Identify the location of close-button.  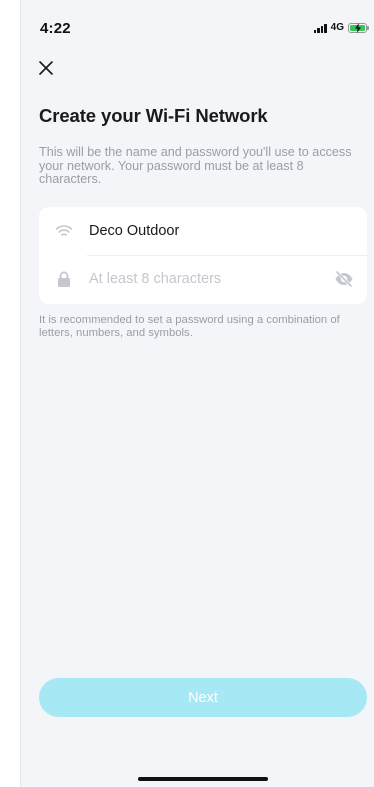
(46, 68).